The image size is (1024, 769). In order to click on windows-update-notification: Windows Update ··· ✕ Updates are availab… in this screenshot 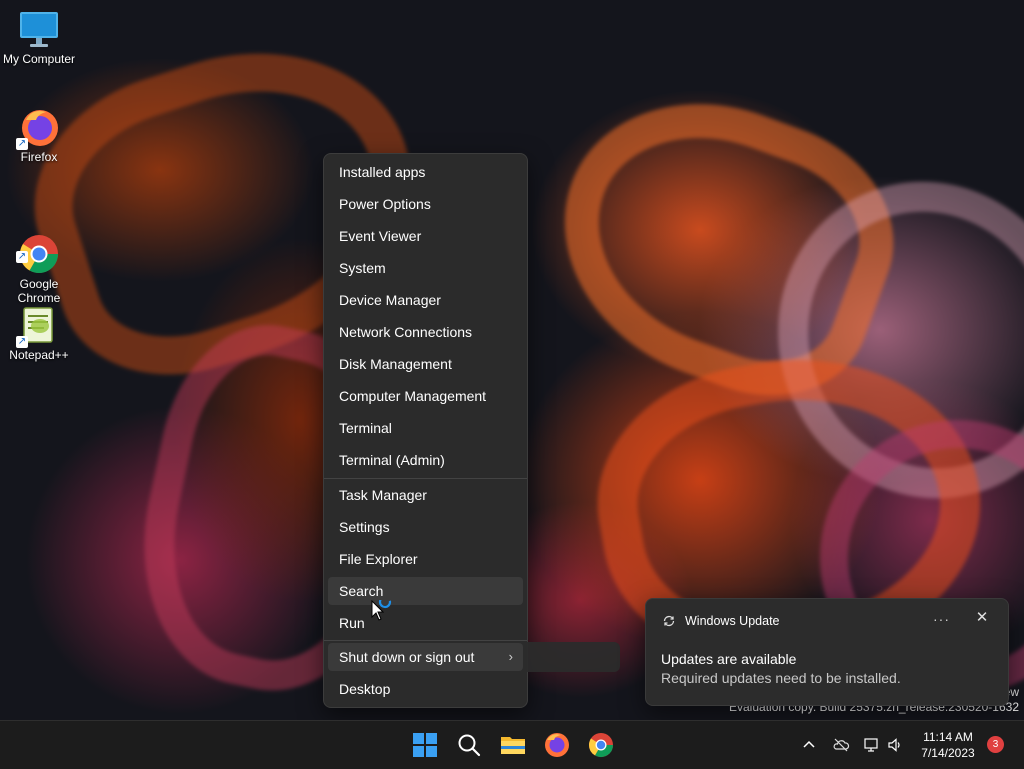, I will do `click(827, 652)`.